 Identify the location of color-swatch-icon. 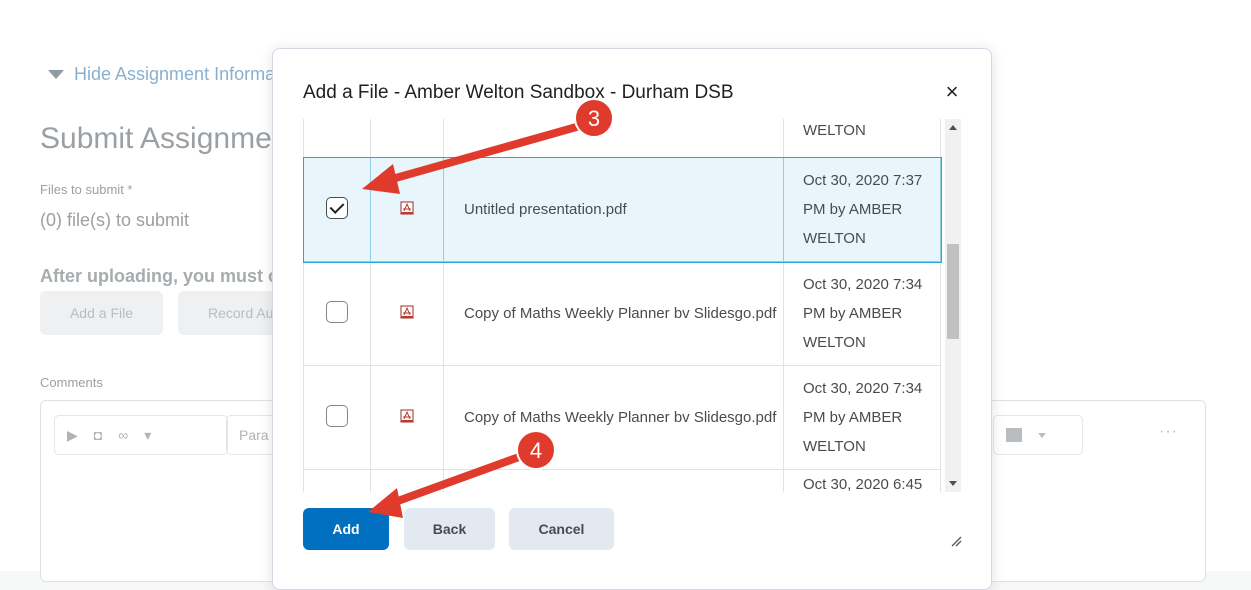
(1014, 435).